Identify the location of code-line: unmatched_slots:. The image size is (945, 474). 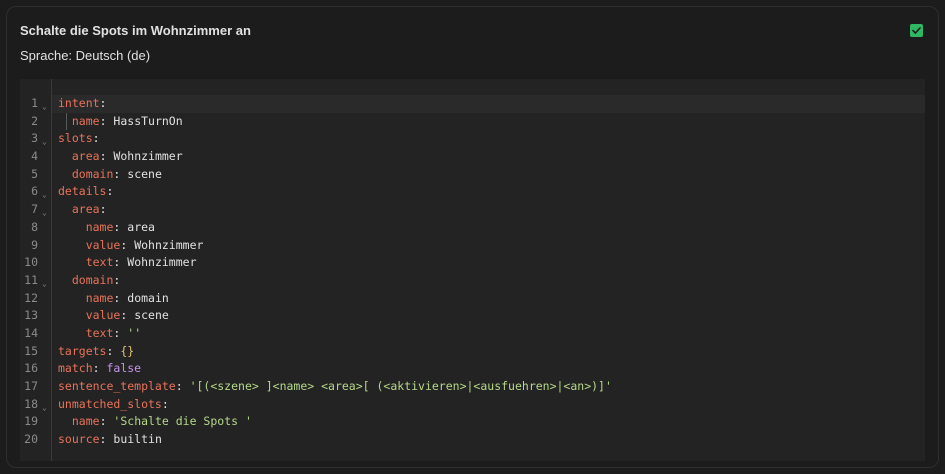
(113, 403).